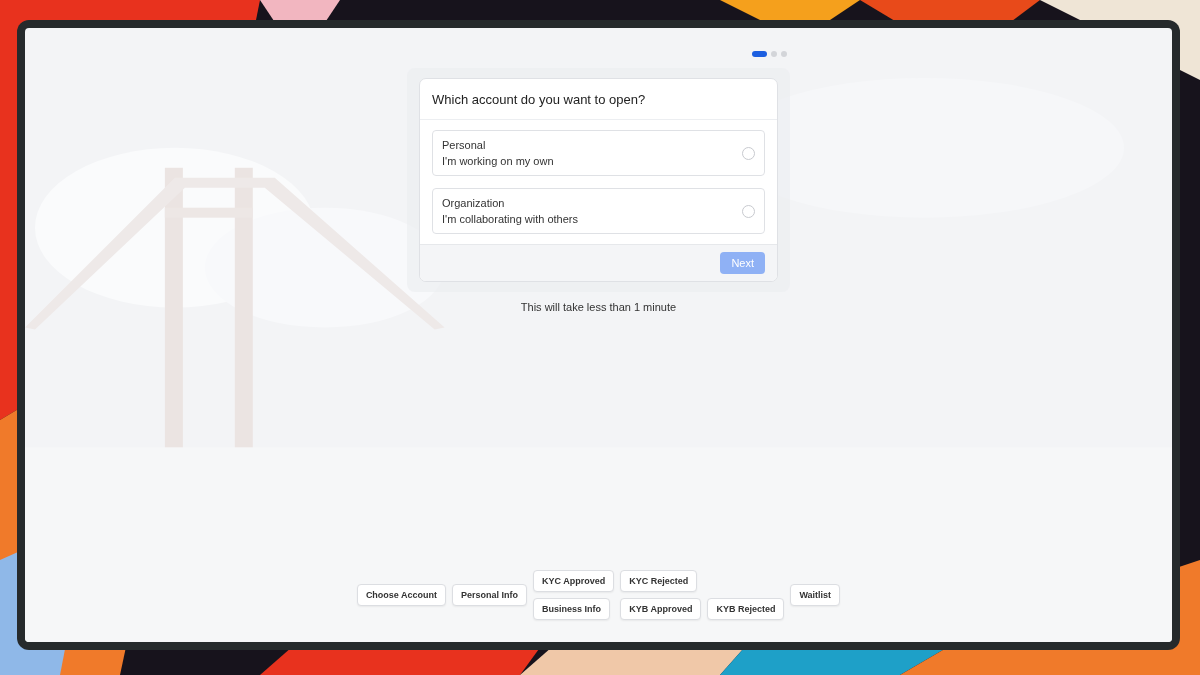 This screenshot has width=1200, height=675. What do you see at coordinates (598, 211) in the screenshot?
I see `account-option: Organization I'm collaborating with others` at bounding box center [598, 211].